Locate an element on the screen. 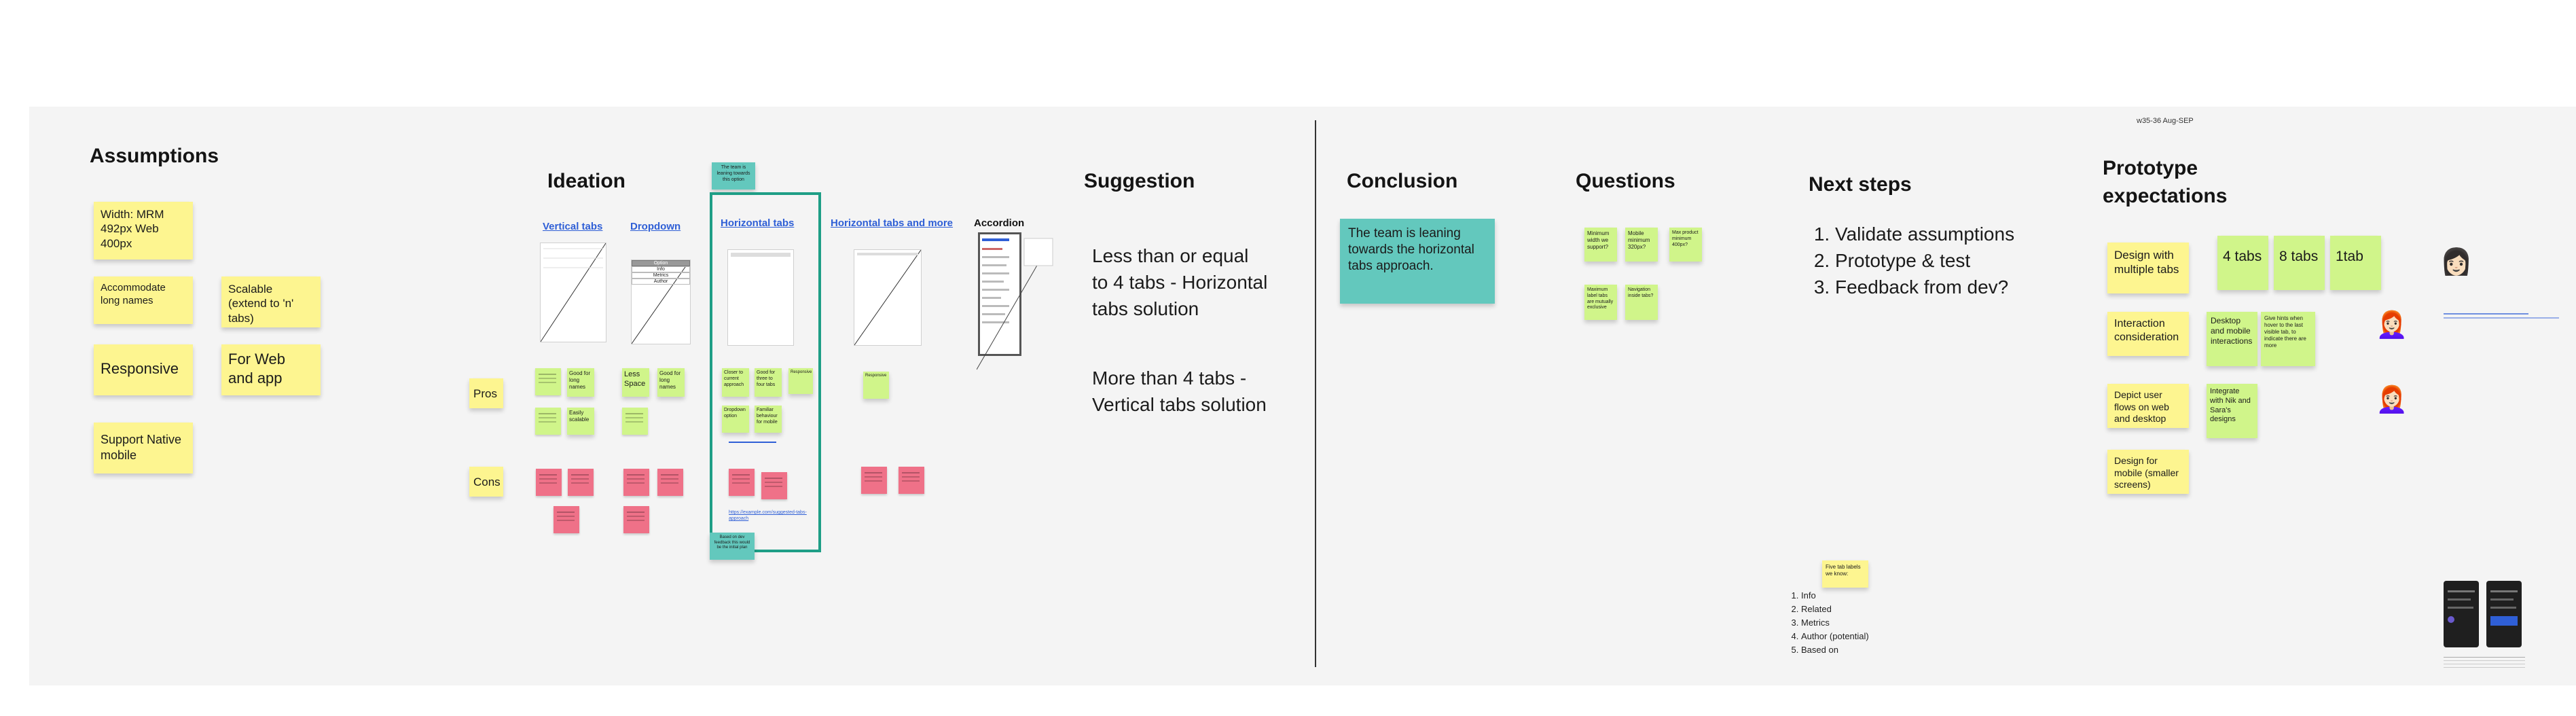 The height and width of the screenshot is (716, 2576). prototype-sticky: Depict user flows on web and desktop app is located at coordinates (2148, 406).